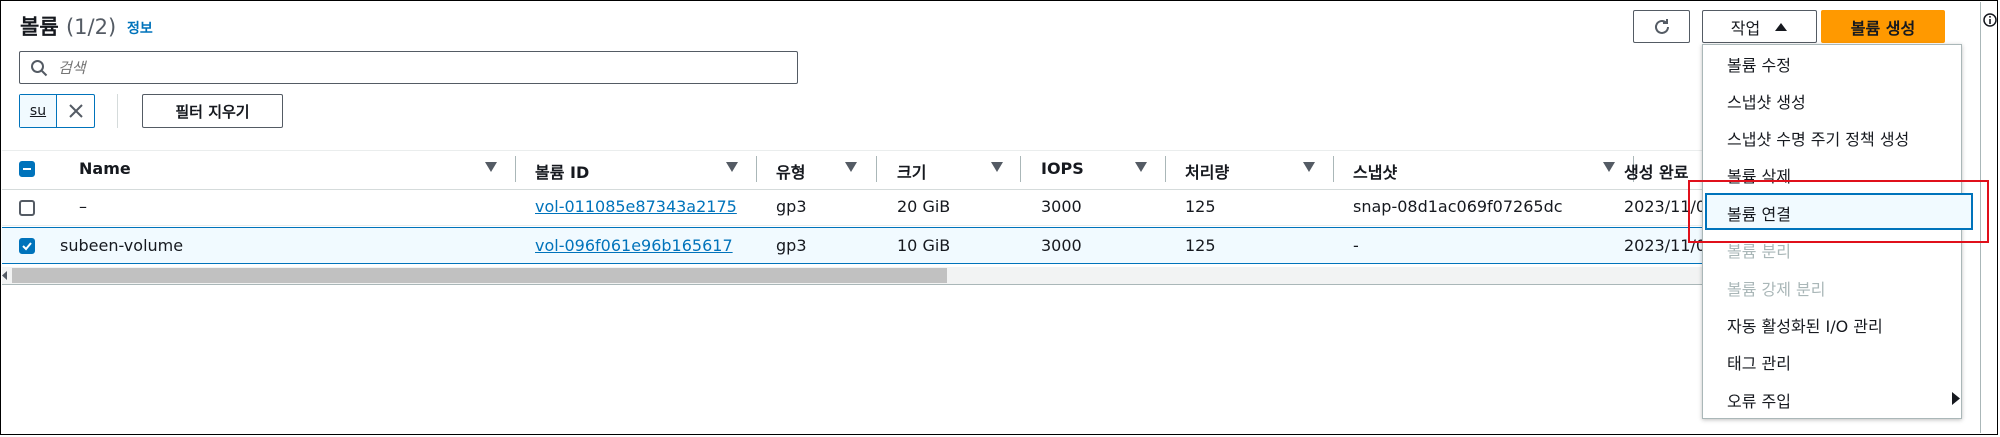 The width and height of the screenshot is (2000, 437). Describe the element at coordinates (924, 206) in the screenshot. I see `cell-size: 20 GiB` at that location.